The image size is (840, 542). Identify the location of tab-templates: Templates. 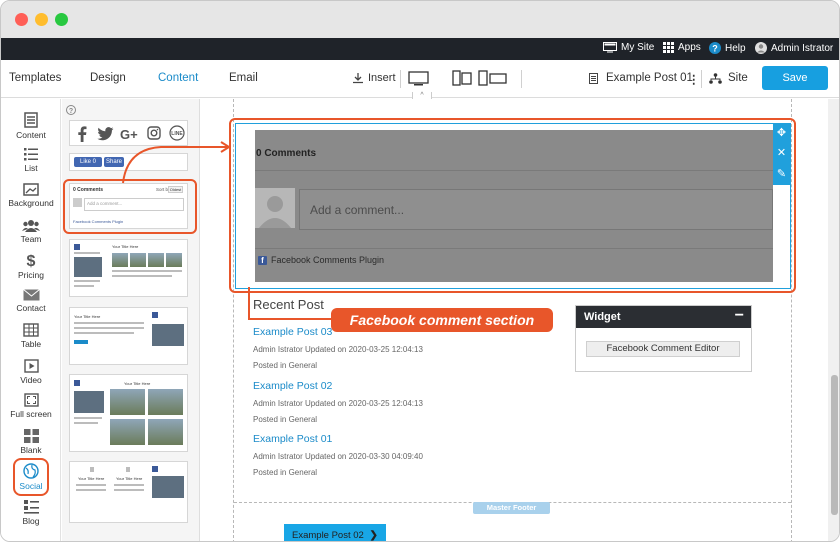
(35, 78).